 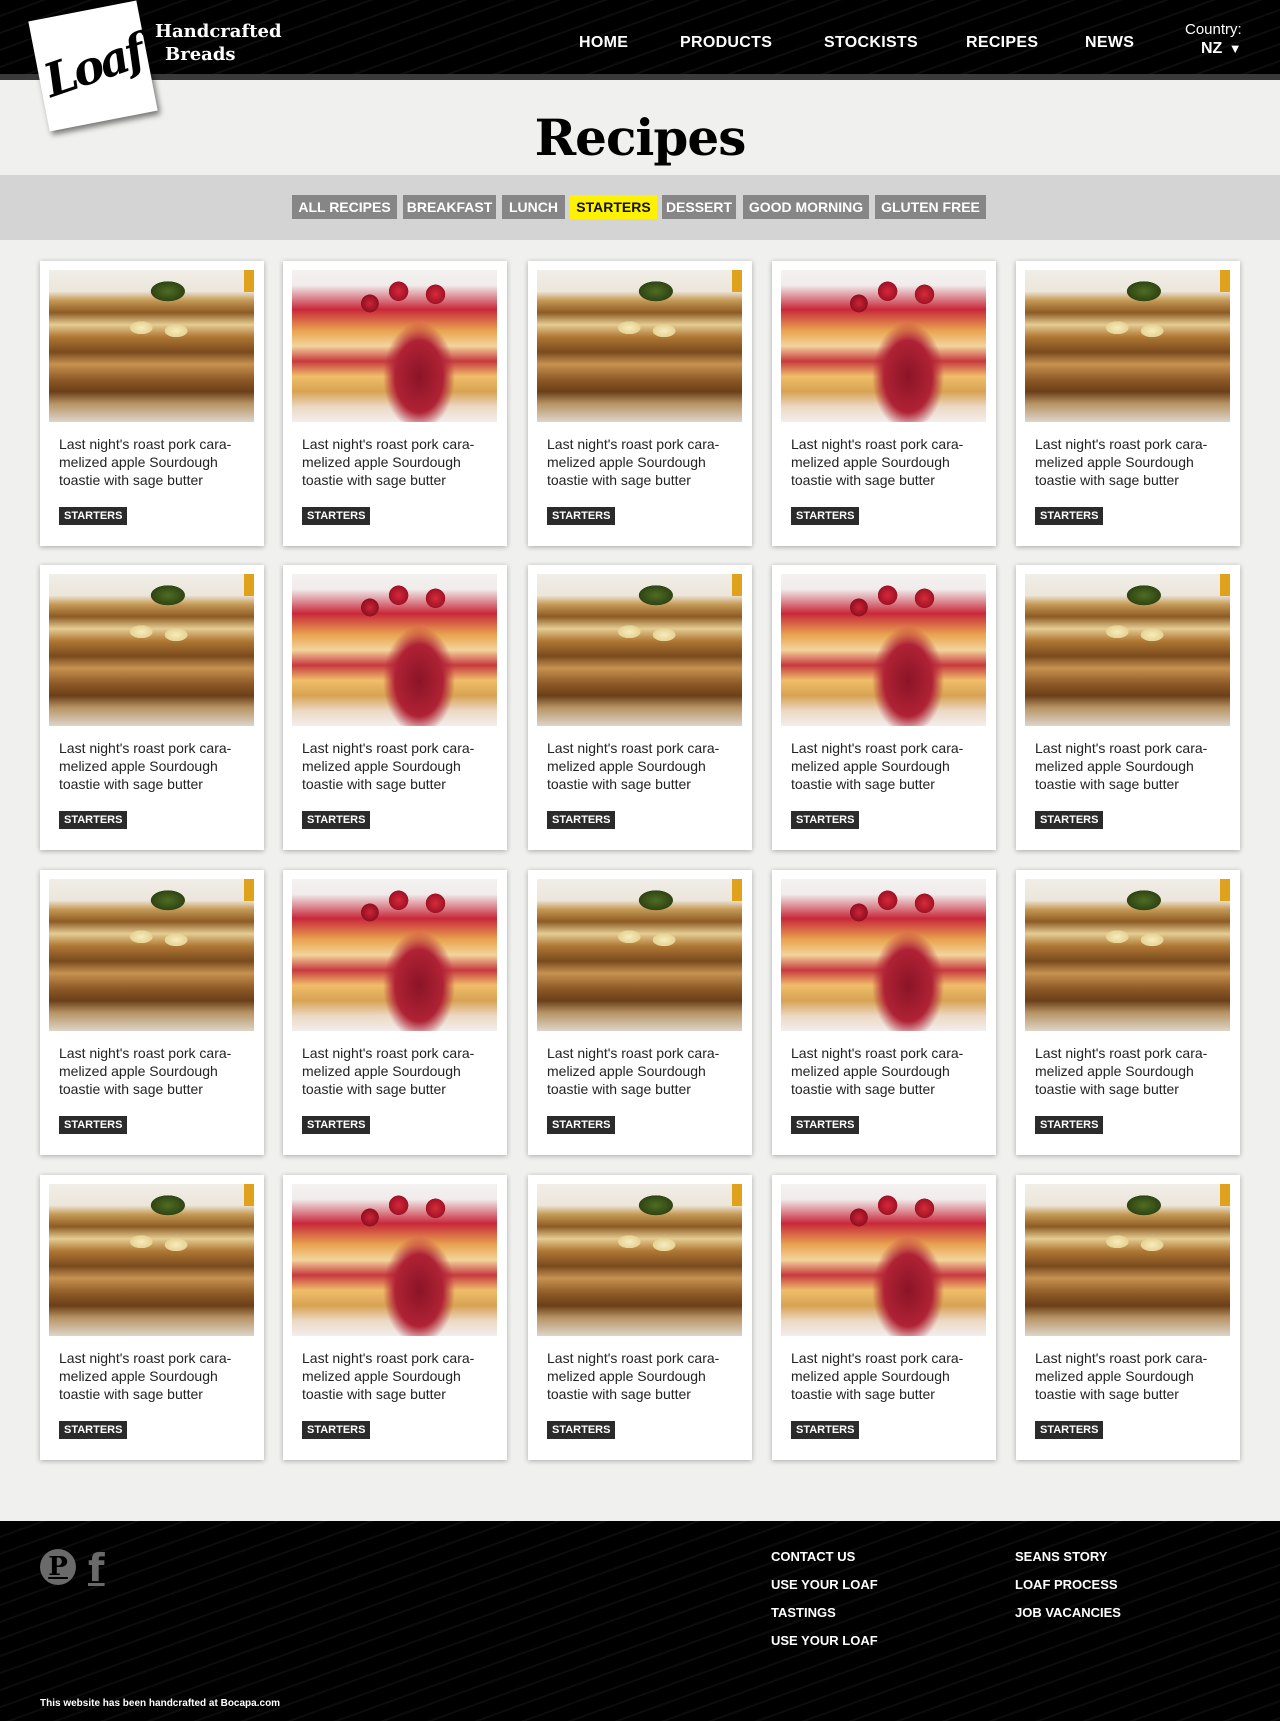 What do you see at coordinates (806, 207) in the screenshot?
I see `filter-good-morning: GOOD MORNING` at bounding box center [806, 207].